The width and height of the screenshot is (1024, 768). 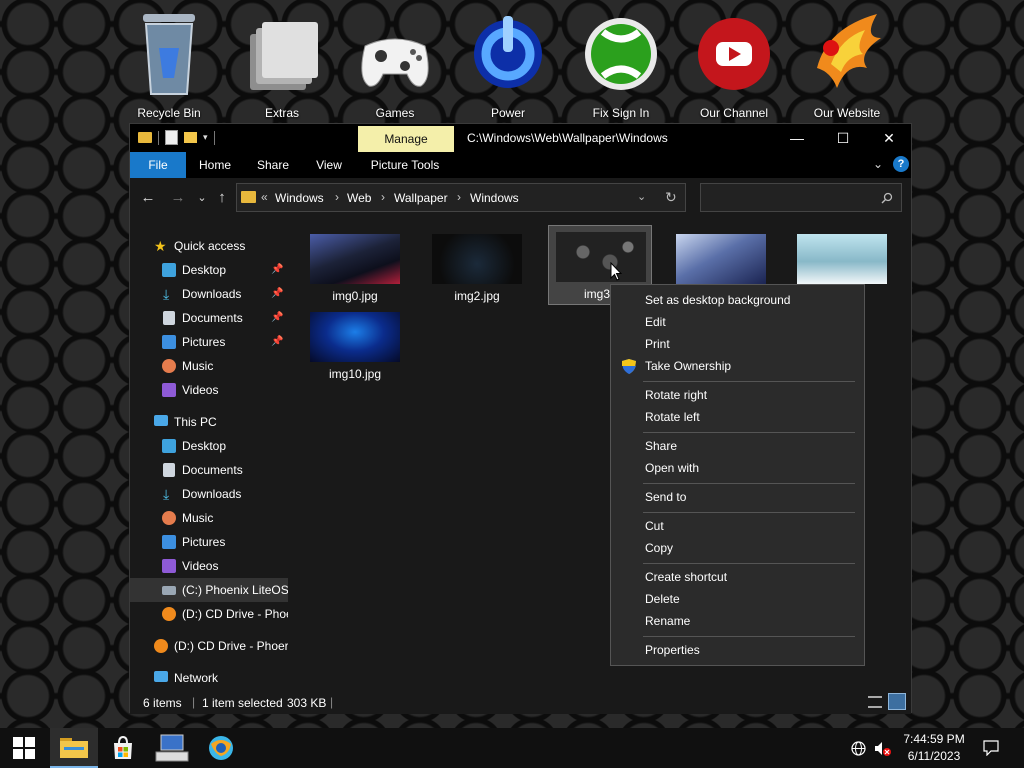 I want to click on menu-item-create-shortcut: Create shortcut, so click(x=737, y=577).